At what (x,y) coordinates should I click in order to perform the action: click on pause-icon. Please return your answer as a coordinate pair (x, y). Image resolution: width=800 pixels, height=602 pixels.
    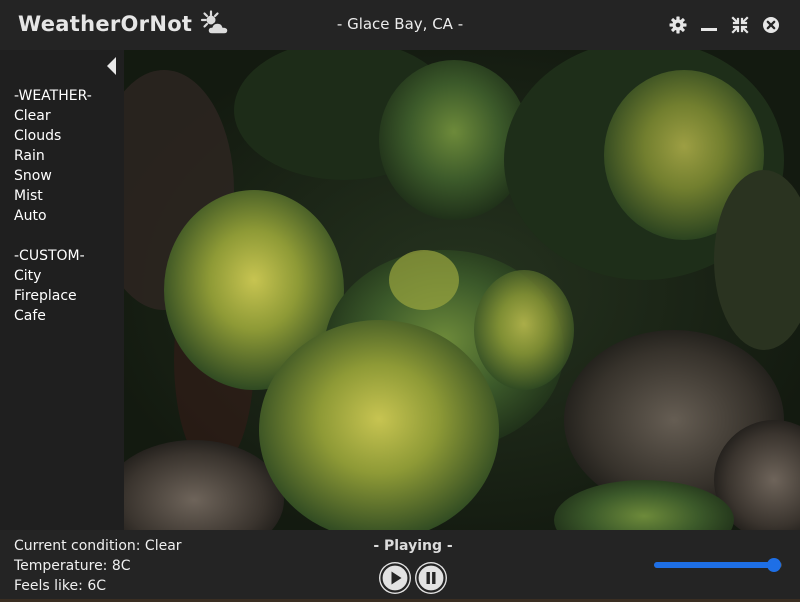
    Looking at the image, I should click on (431, 578).